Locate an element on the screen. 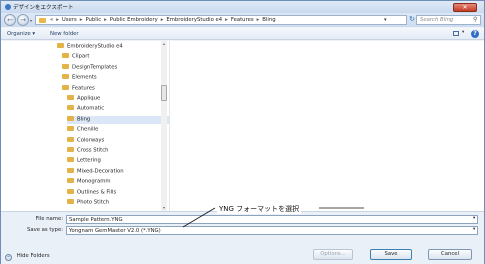  tree-item-label: DesignTemplates is located at coordinates (95, 67).